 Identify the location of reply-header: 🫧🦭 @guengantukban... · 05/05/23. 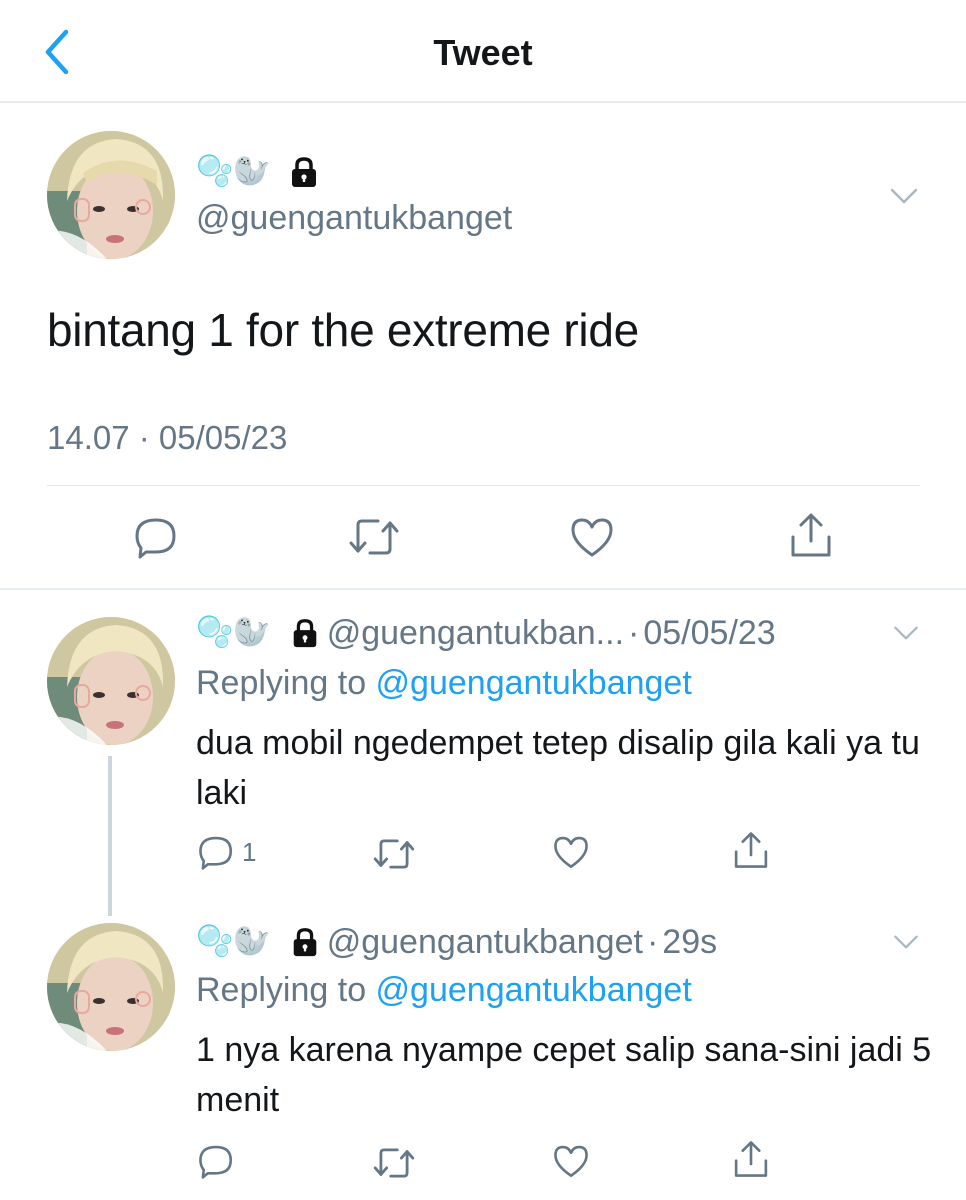
(486, 633).